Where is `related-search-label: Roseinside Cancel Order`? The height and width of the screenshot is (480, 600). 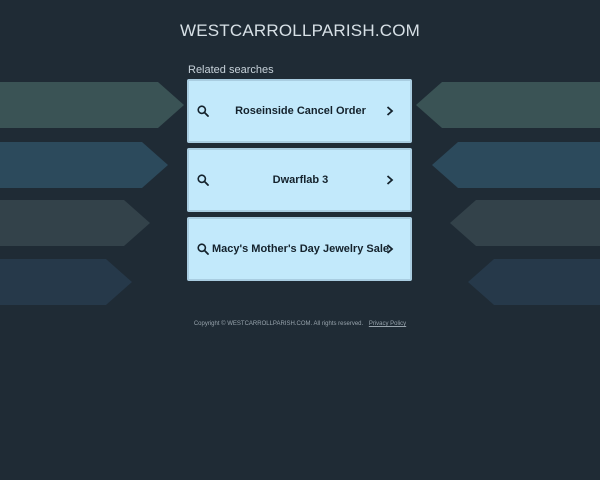
related-search-label: Roseinside Cancel Order is located at coordinates (300, 111).